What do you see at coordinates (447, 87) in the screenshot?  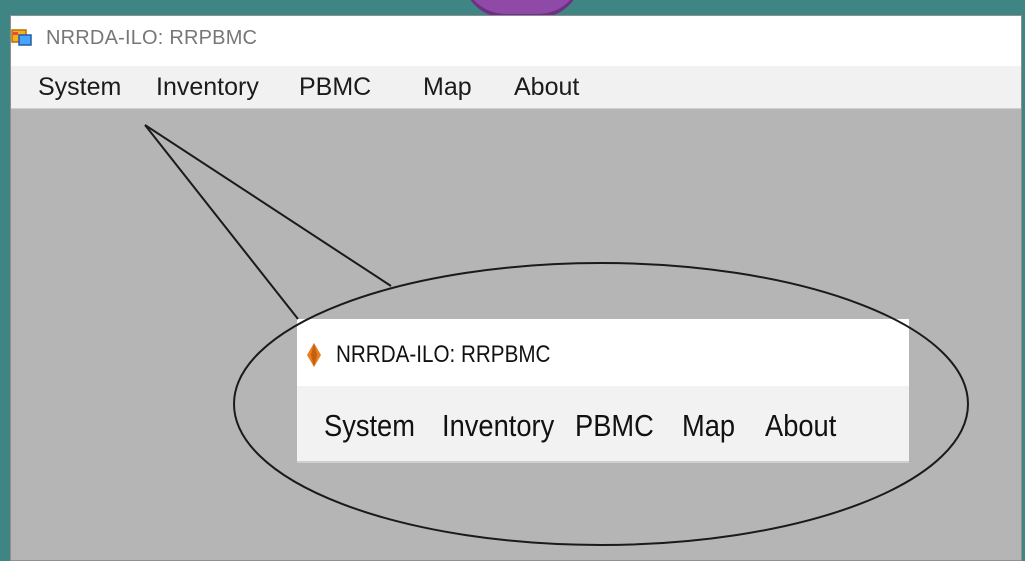 I see `menu-map: Map` at bounding box center [447, 87].